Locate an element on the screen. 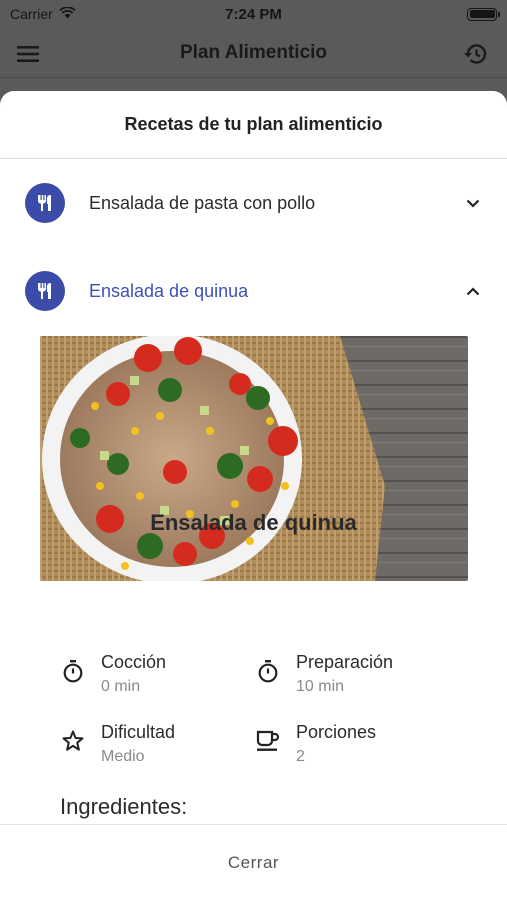 Image resolution: width=507 pixels, height=900 pixels. history-icon is located at coordinates (475, 54).